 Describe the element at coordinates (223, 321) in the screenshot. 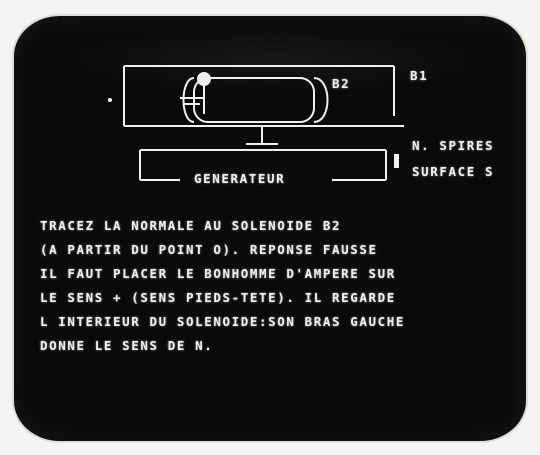

I see `message-line: L INTERIEUR DU SOLENOIDE:SON BRAS GAUCHE` at that location.